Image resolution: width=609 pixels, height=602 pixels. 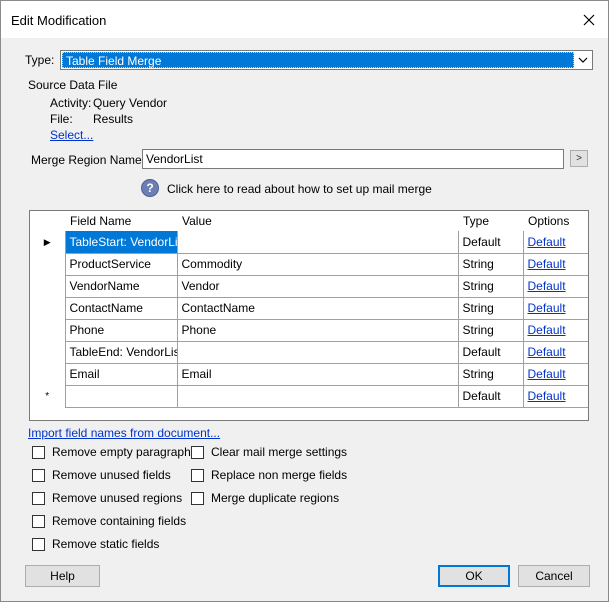 What do you see at coordinates (111, 475) in the screenshot?
I see `checkbox-label: Remove unused fields` at bounding box center [111, 475].